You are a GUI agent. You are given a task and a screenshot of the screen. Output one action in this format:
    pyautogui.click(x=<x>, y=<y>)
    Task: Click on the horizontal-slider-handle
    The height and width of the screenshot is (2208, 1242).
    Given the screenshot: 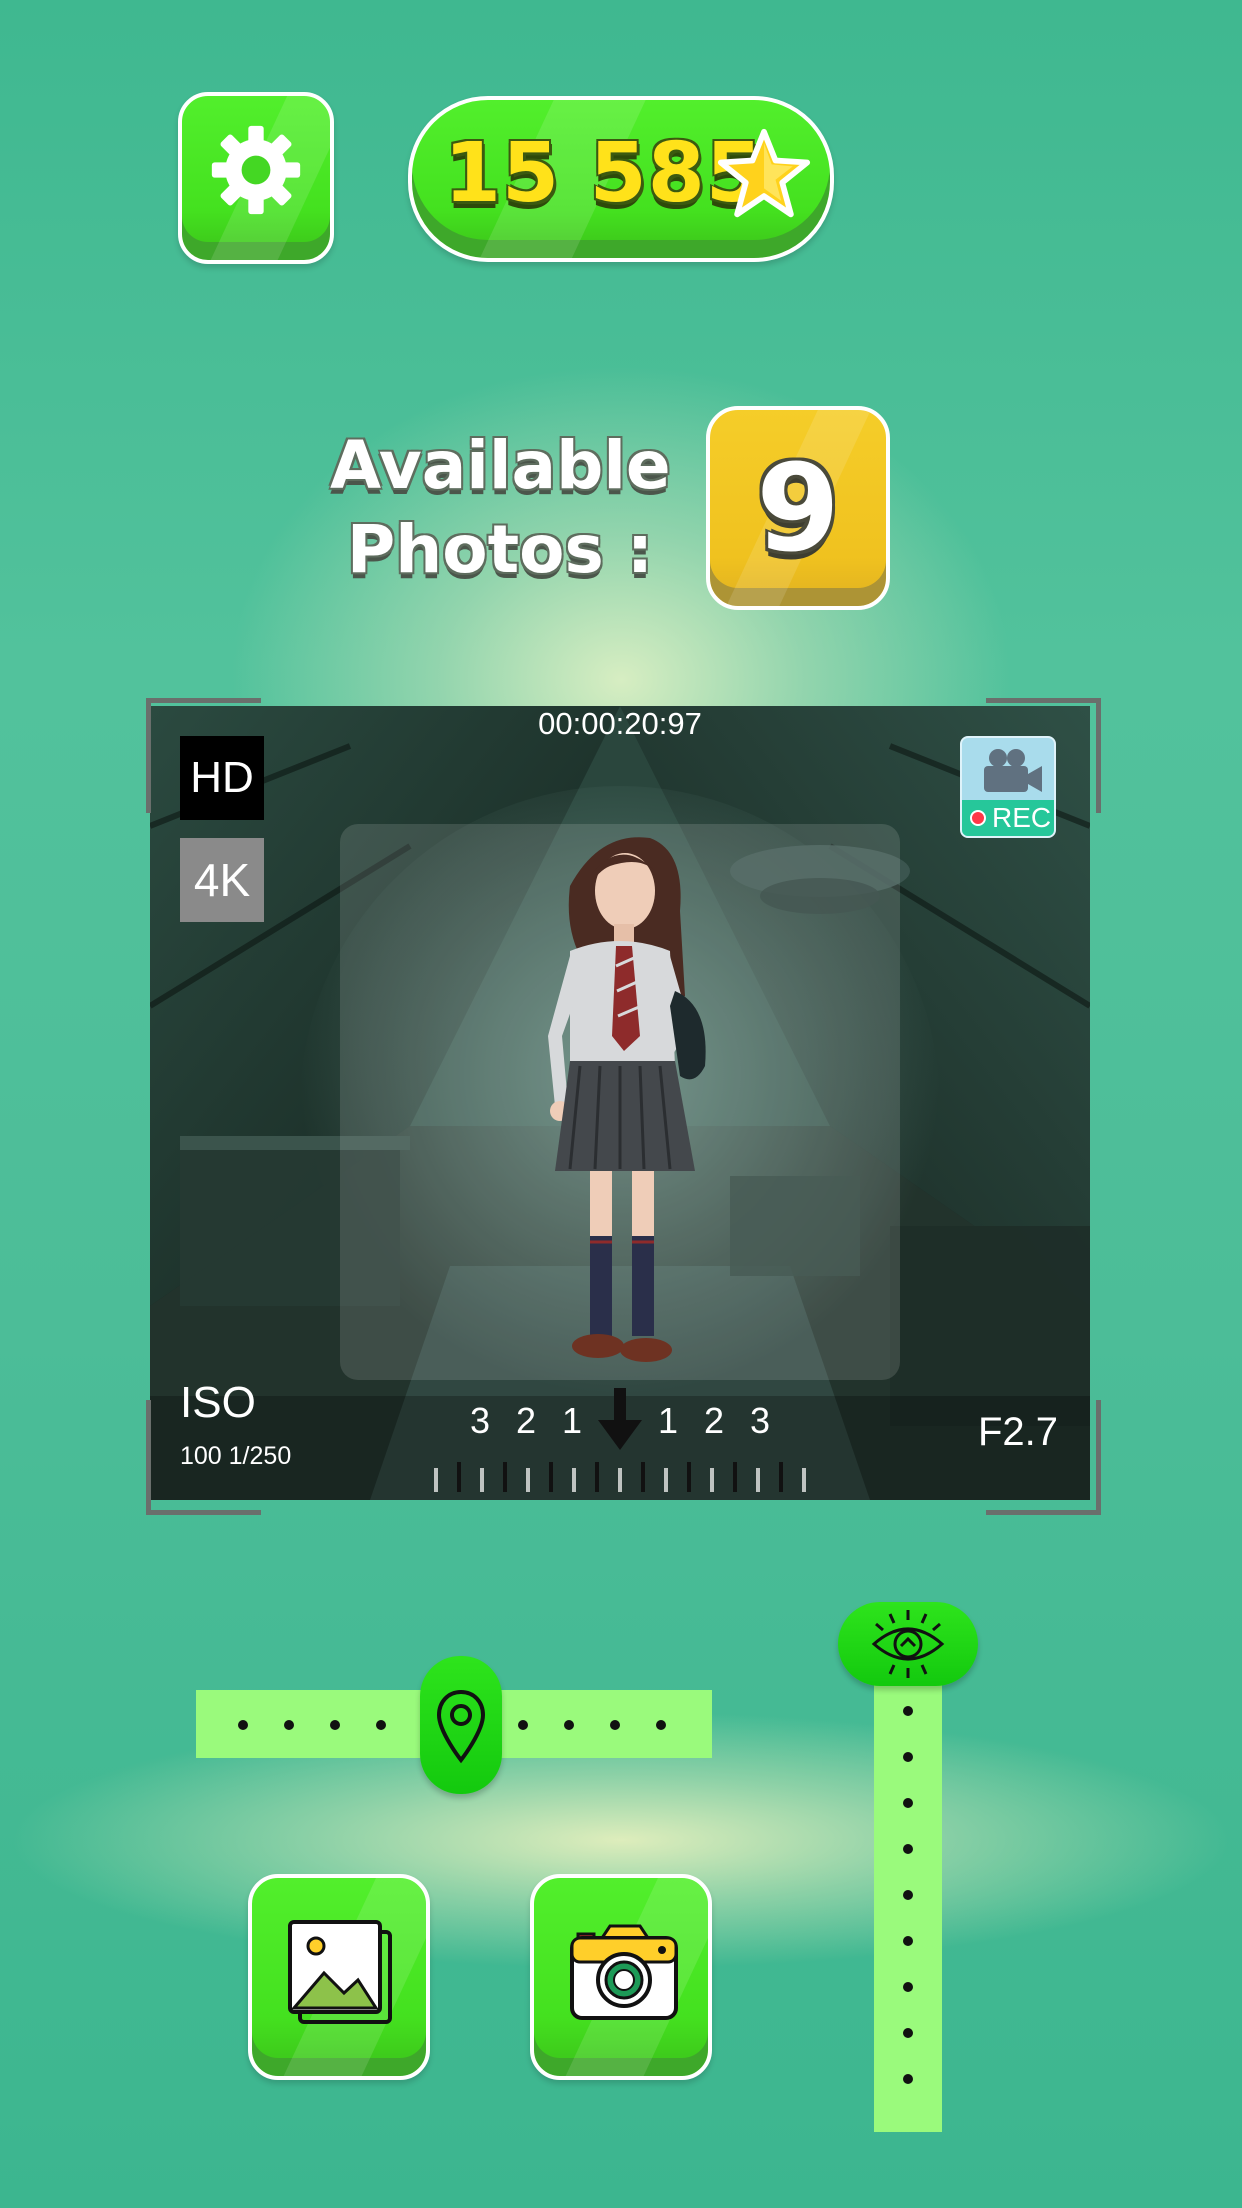 What is the action you would take?
    pyautogui.click(x=461, y=1725)
    